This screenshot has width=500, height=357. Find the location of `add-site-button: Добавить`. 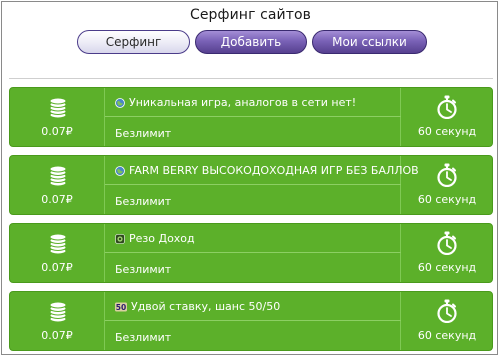

add-site-button: Добавить is located at coordinates (251, 42).